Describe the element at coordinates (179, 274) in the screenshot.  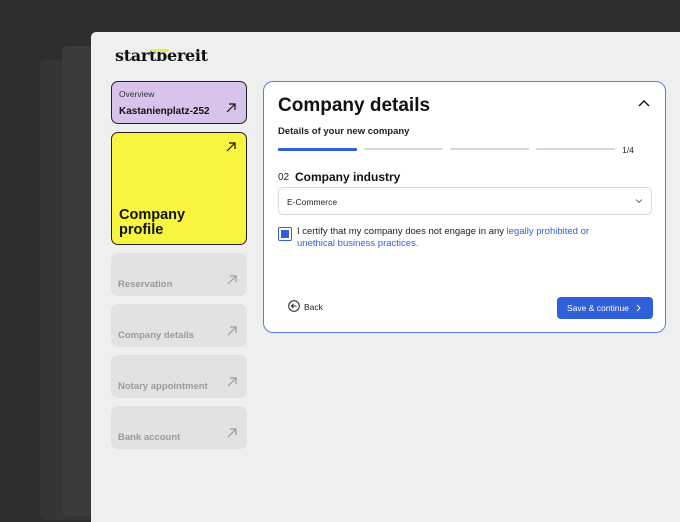
I see `sidebar-card-reservation: Reservation` at that location.